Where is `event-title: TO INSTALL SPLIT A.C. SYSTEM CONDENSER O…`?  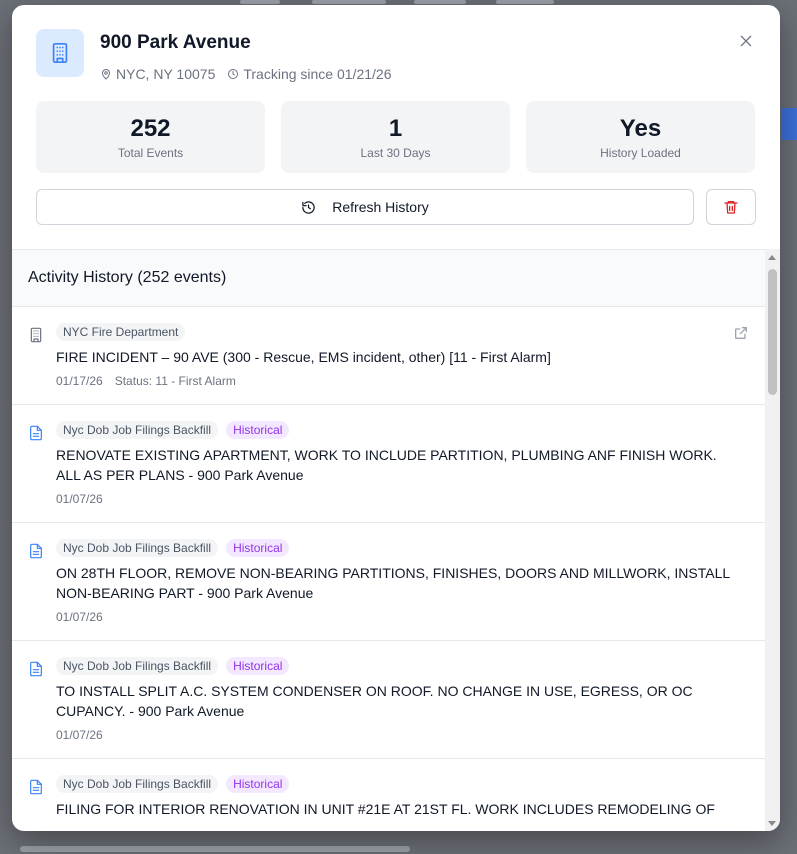
event-title: TO INSTALL SPLIT A.C. SYSTEM CONDENSER O… is located at coordinates (374, 701).